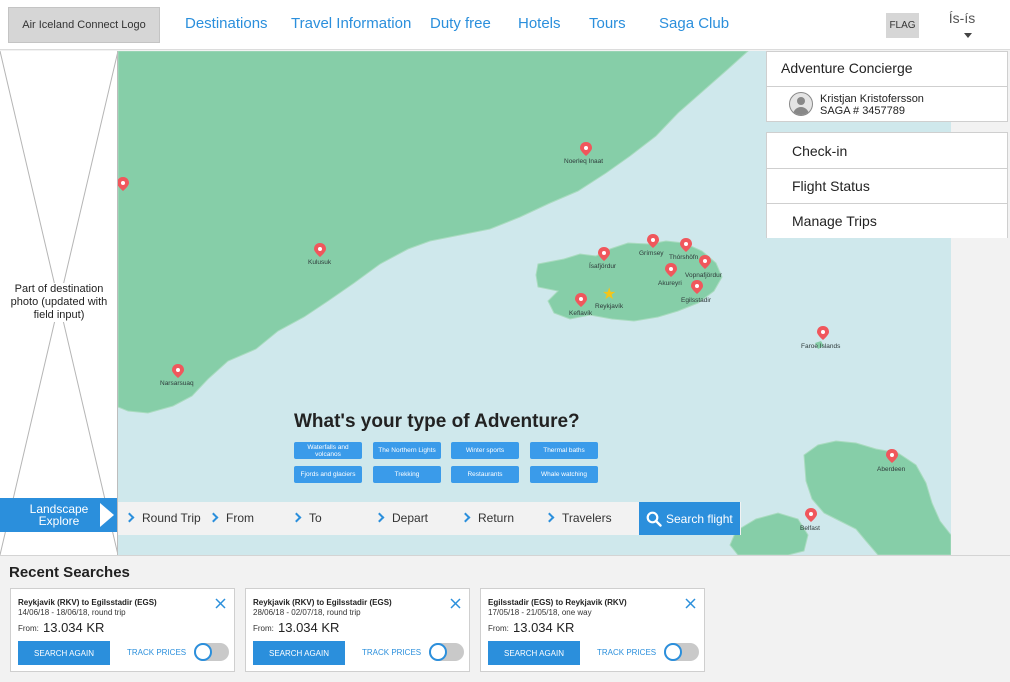  What do you see at coordinates (603, 266) in the screenshot?
I see `place-label: Ísafjördur` at bounding box center [603, 266].